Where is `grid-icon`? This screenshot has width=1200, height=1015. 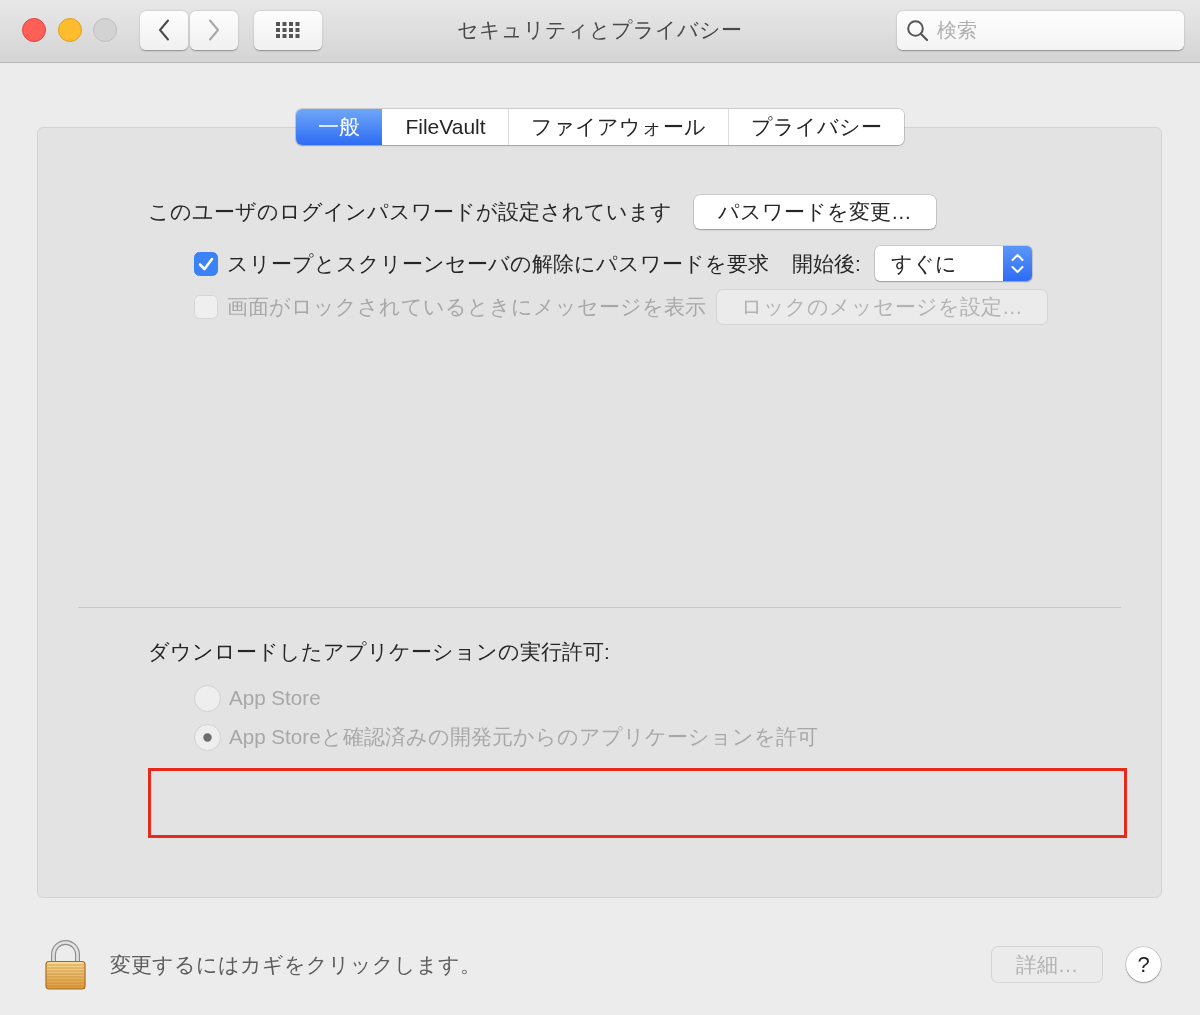 grid-icon is located at coordinates (288, 30).